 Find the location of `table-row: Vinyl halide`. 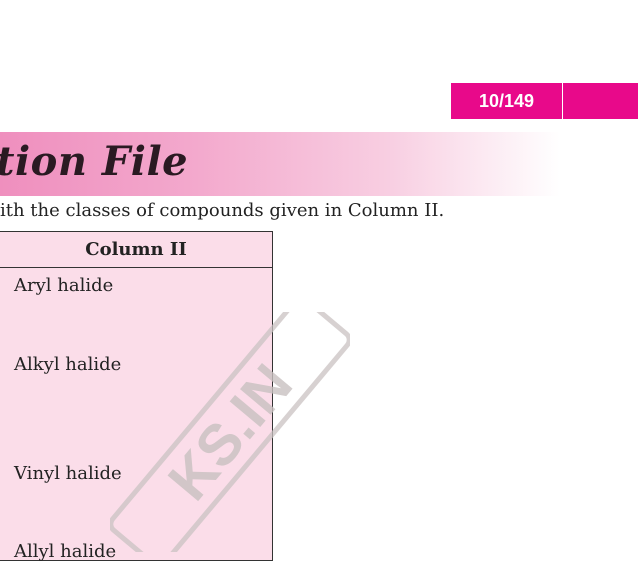

table-row: Vinyl halide is located at coordinates (68, 473).